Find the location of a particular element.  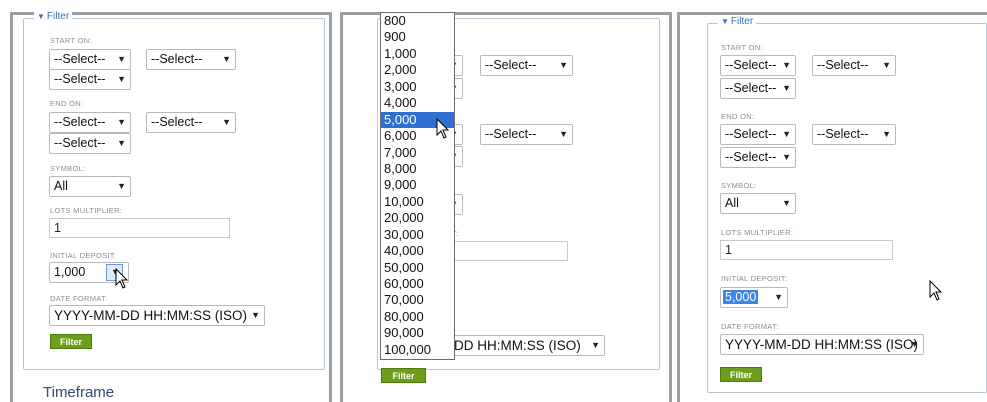

dropdown-option: 9,000 is located at coordinates (417, 185).